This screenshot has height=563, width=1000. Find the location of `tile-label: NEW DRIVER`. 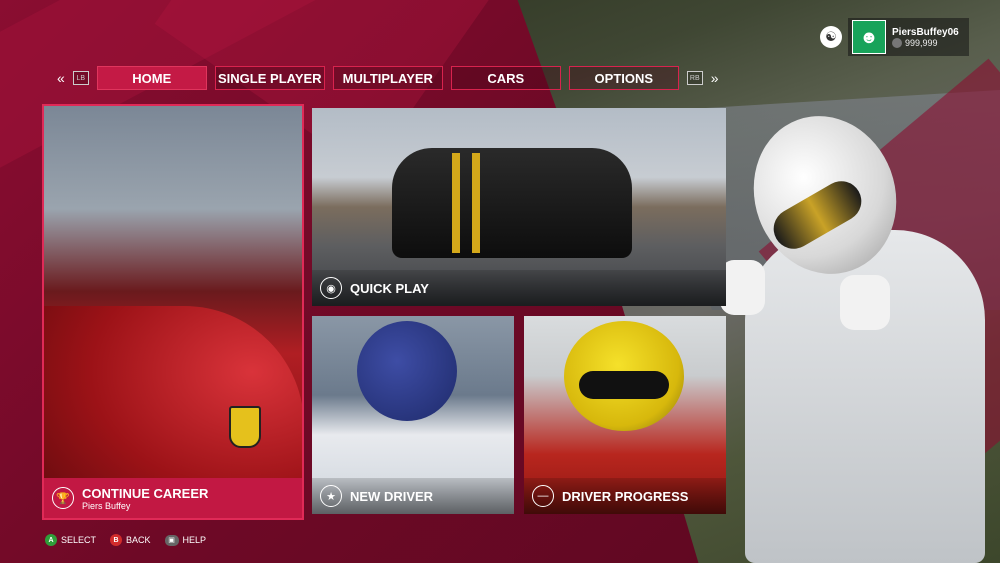

tile-label: NEW DRIVER is located at coordinates (392, 496).